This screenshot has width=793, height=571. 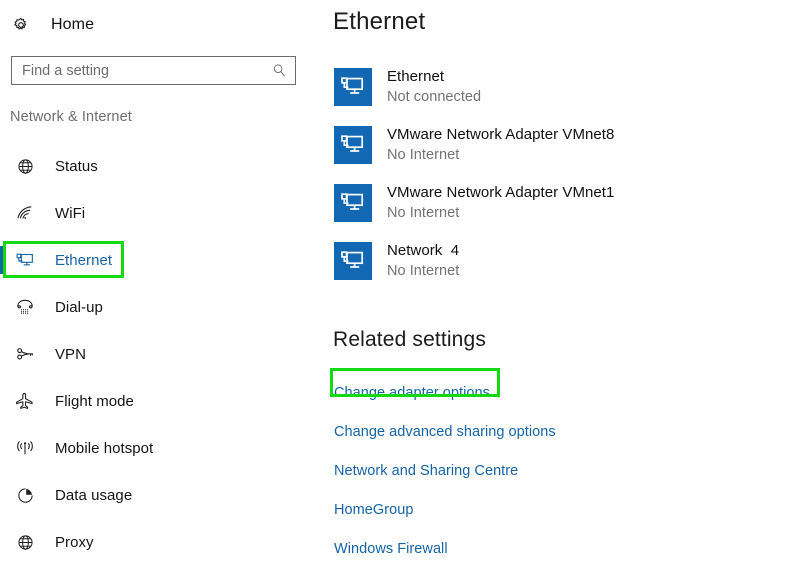 I want to click on gear-icon, so click(x=21, y=25).